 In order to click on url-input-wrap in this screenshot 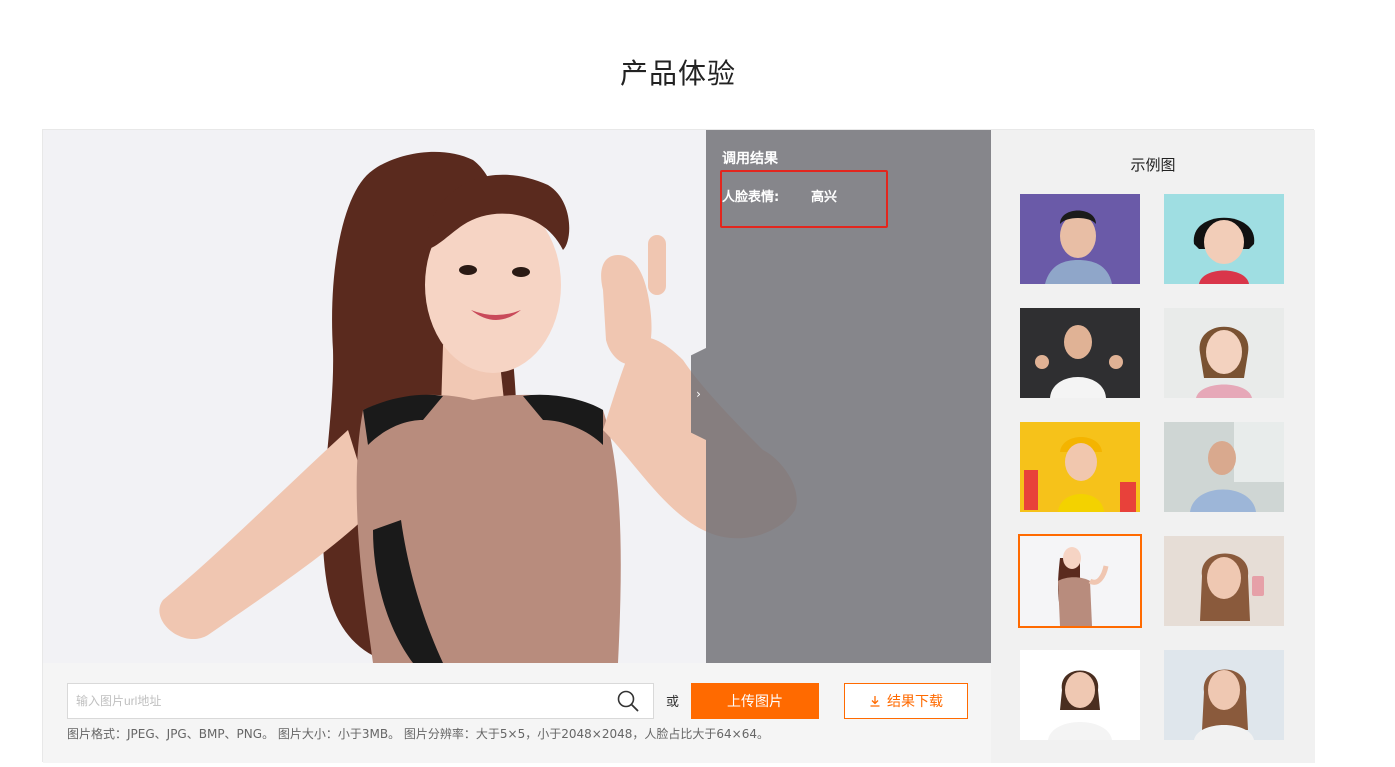, I will do `click(360, 701)`.